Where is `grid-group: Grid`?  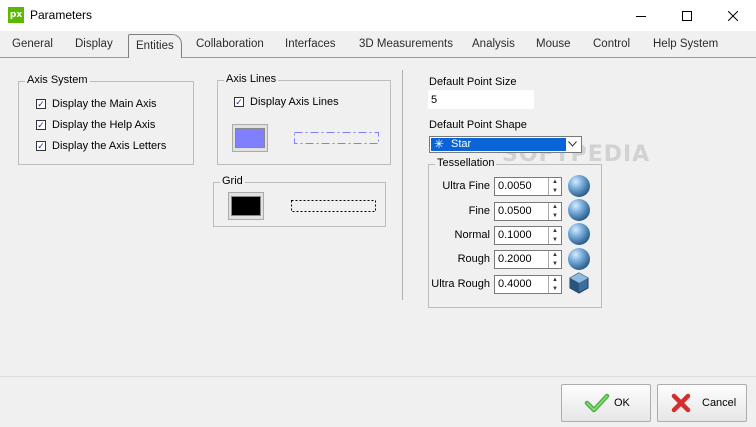 grid-group: Grid is located at coordinates (299, 201).